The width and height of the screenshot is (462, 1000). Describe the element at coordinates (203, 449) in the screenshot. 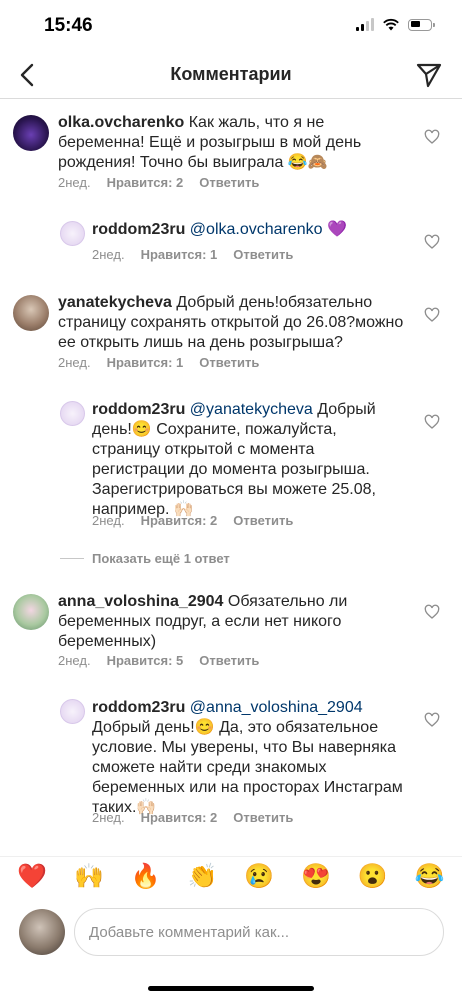

I see `comment-text-line: страницу открытой с момента` at that location.